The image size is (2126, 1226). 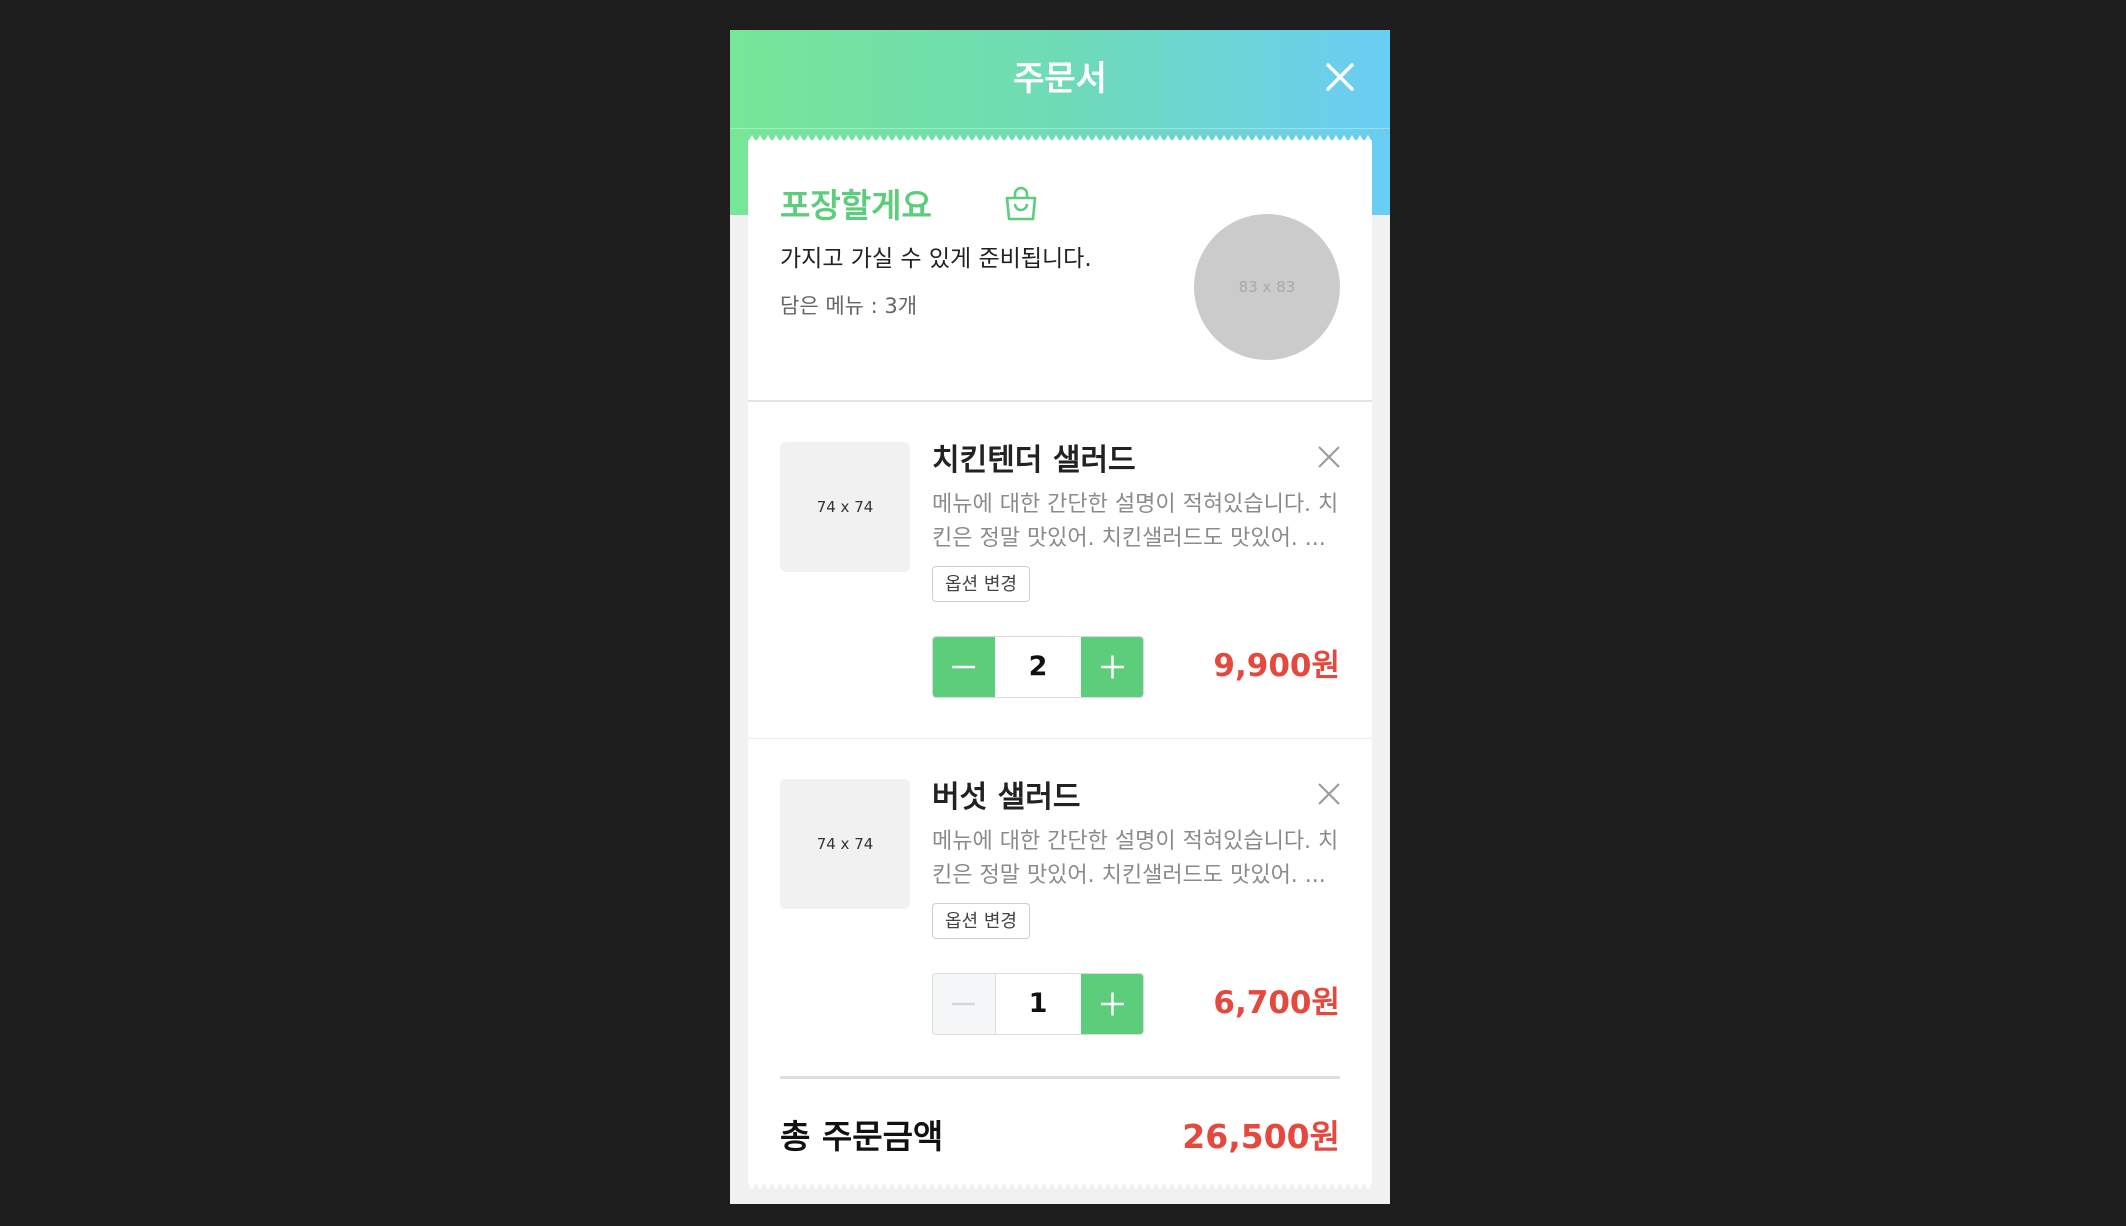 I want to click on shopping-bag-icon, so click(x=1021, y=203).